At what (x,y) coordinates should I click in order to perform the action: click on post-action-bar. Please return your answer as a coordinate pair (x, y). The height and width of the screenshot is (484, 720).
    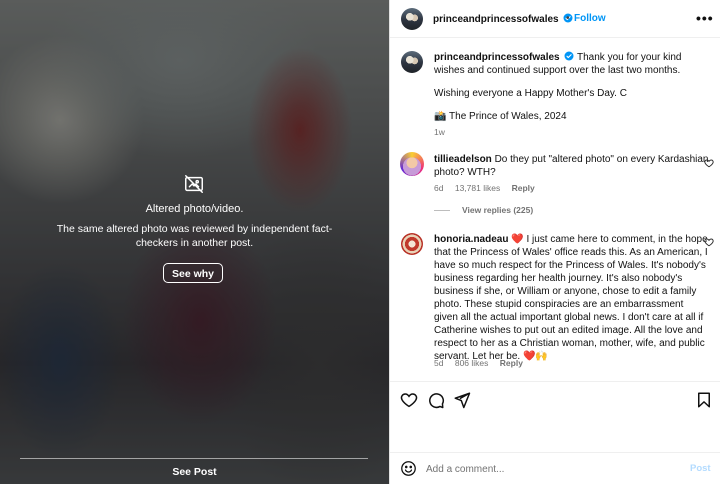
    Looking at the image, I should click on (555, 401).